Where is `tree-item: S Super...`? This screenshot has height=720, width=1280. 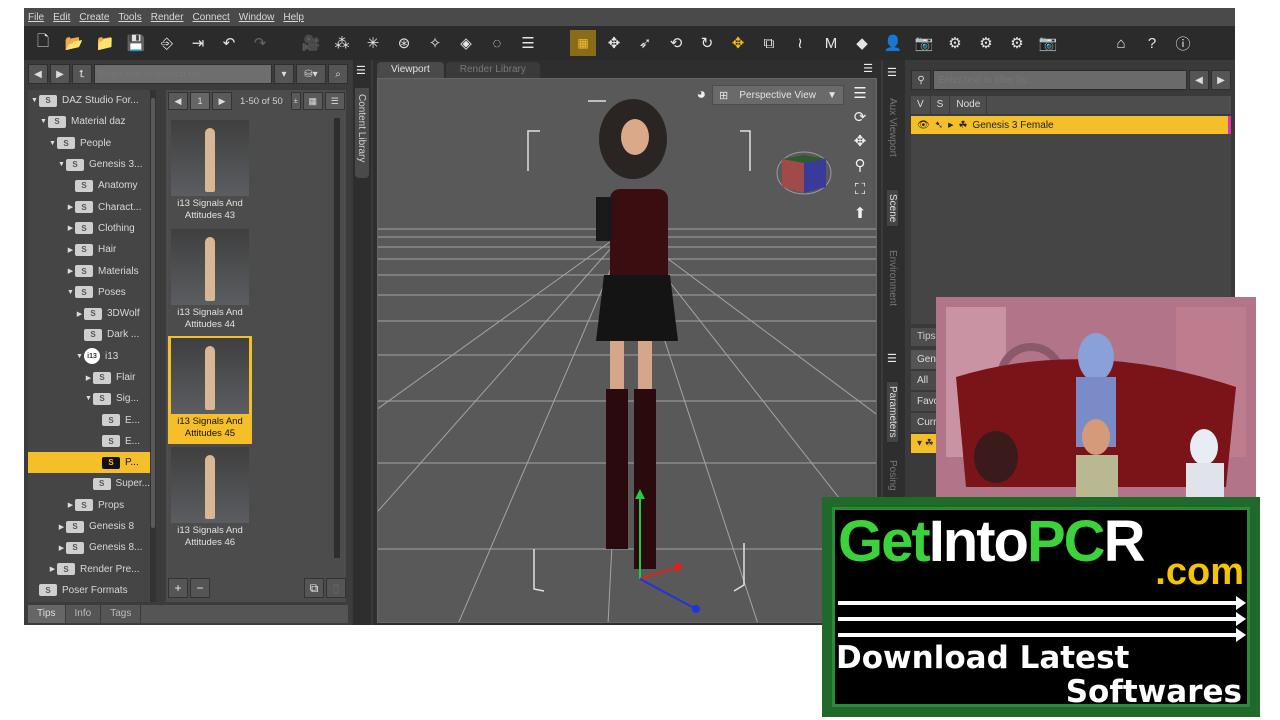 tree-item: S Super... is located at coordinates (89, 483).